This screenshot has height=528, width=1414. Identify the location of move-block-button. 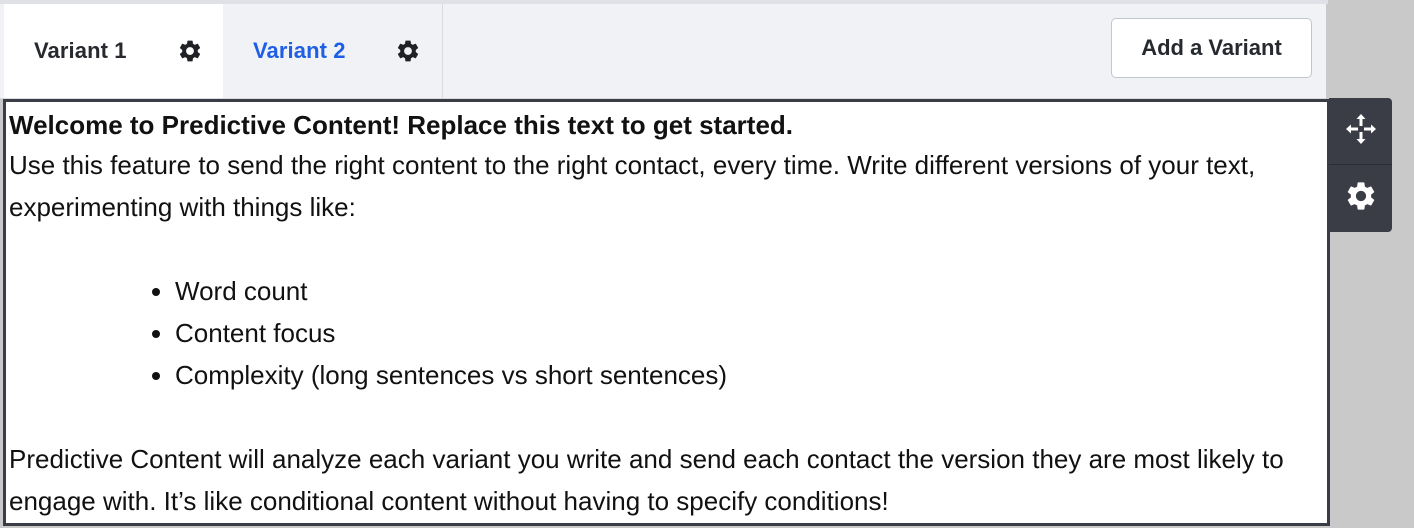
(1360, 131).